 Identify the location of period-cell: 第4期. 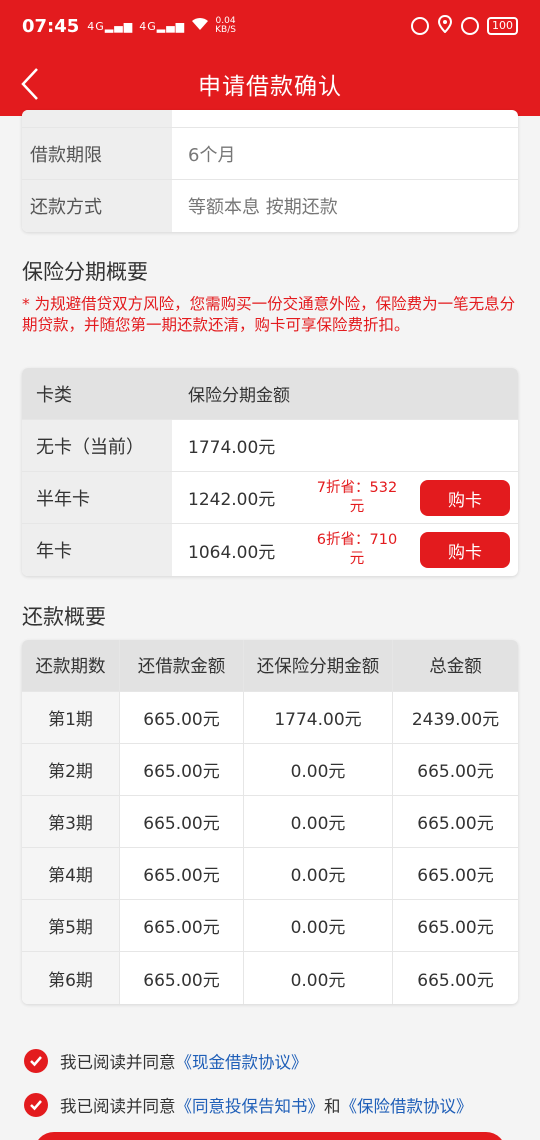
(71, 873).